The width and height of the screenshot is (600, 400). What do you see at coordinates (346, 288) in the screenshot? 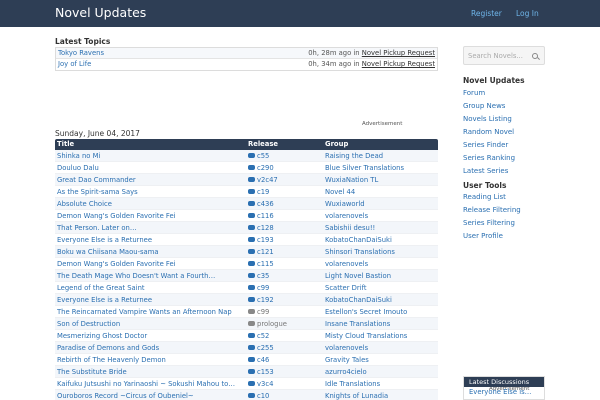
I see `group-link: Scatter Drift` at bounding box center [346, 288].